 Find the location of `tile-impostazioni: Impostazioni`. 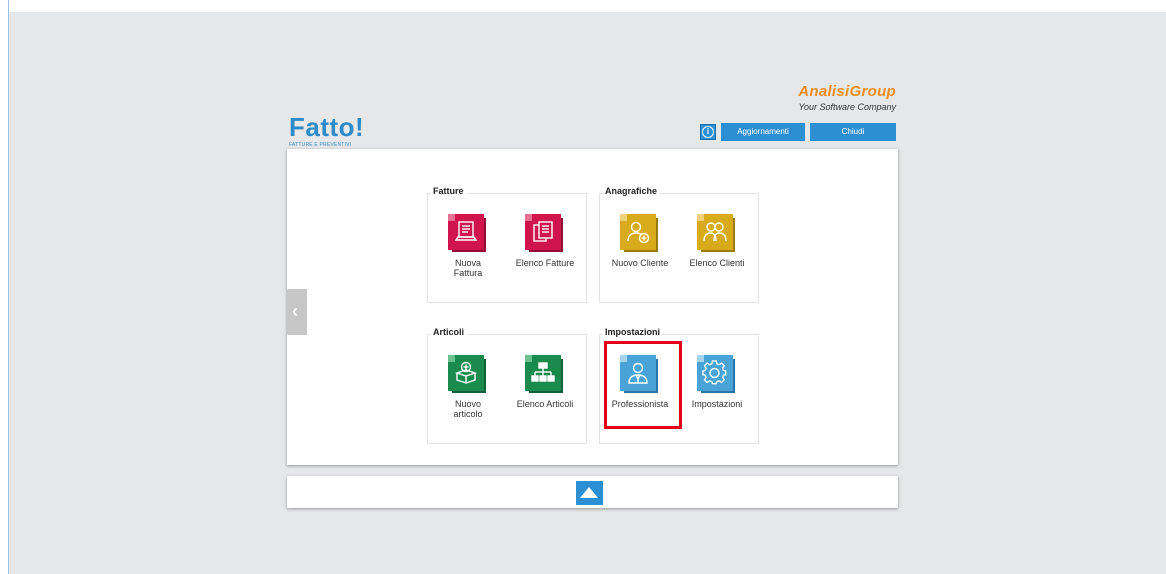

tile-impostazioni: Impostazioni is located at coordinates (717, 382).